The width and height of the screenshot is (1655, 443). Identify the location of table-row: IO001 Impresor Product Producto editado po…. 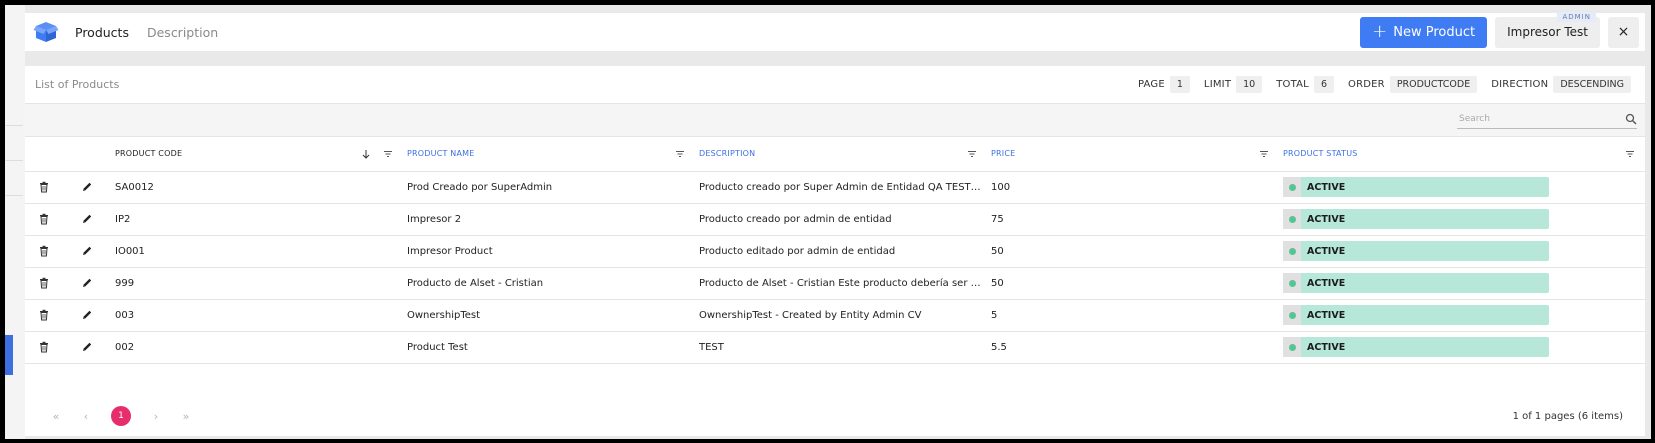
(835, 251).